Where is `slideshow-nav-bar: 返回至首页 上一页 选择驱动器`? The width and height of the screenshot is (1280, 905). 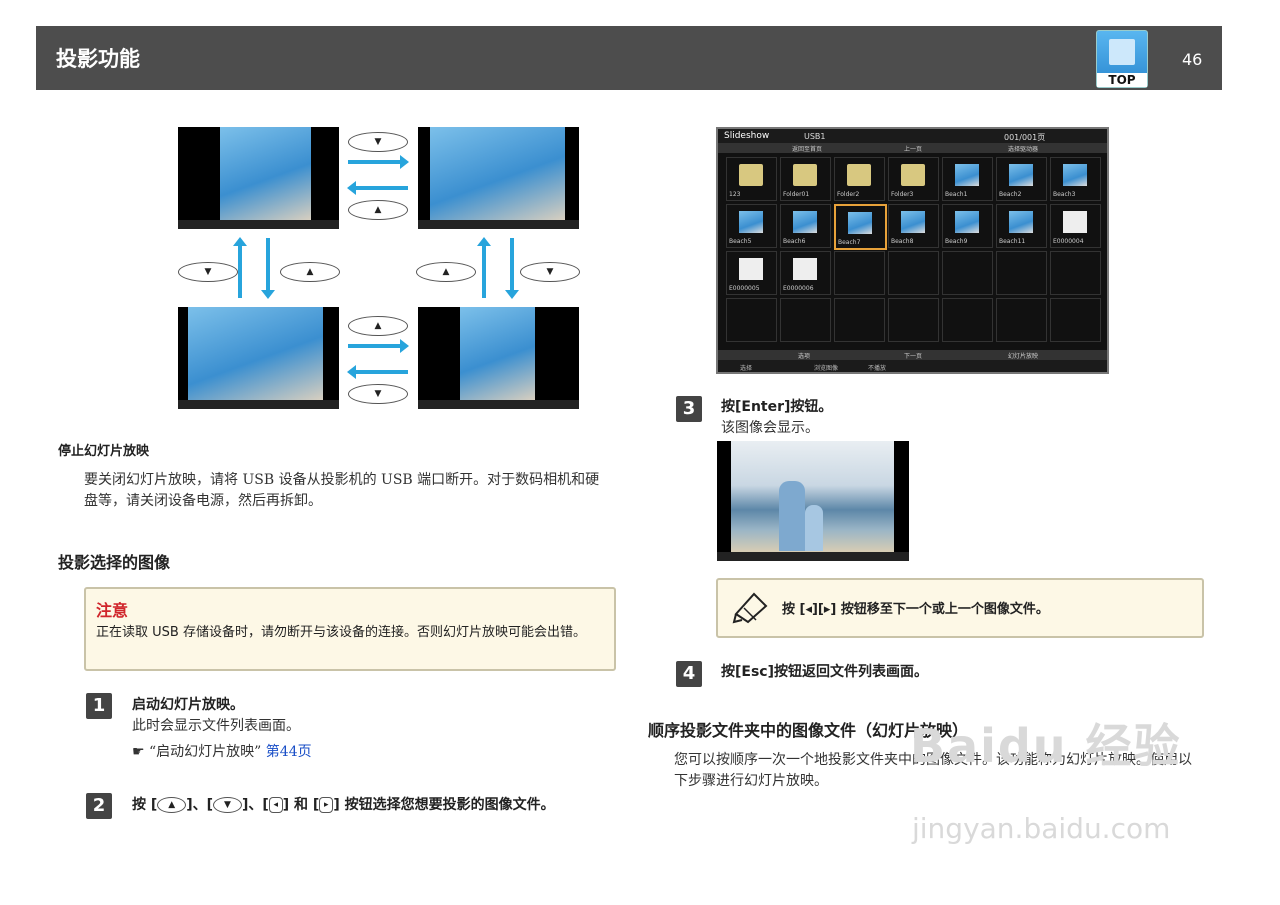 slideshow-nav-bar: 返回至首页 上一页 选择驱动器 is located at coordinates (912, 148).